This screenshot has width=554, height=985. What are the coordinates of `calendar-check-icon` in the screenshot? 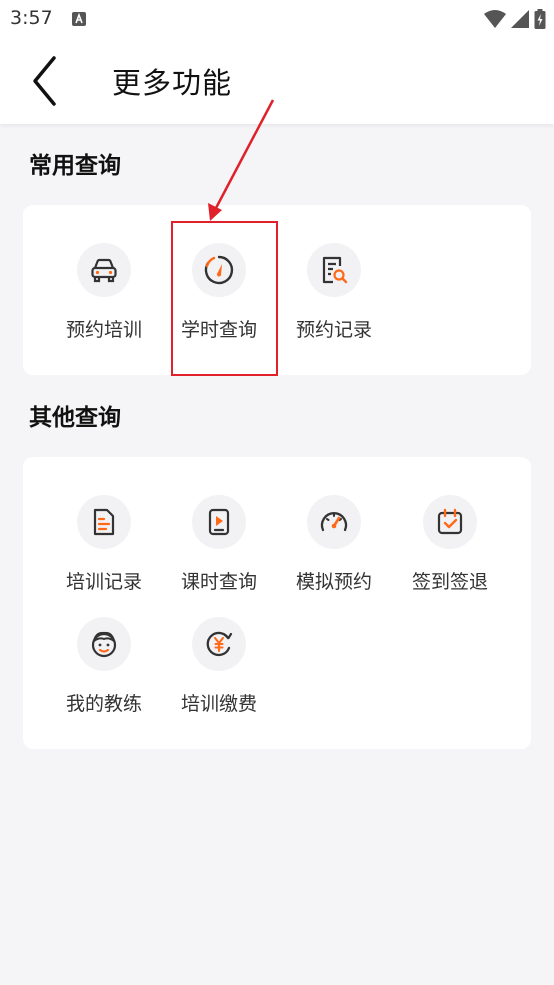 It's located at (450, 521).